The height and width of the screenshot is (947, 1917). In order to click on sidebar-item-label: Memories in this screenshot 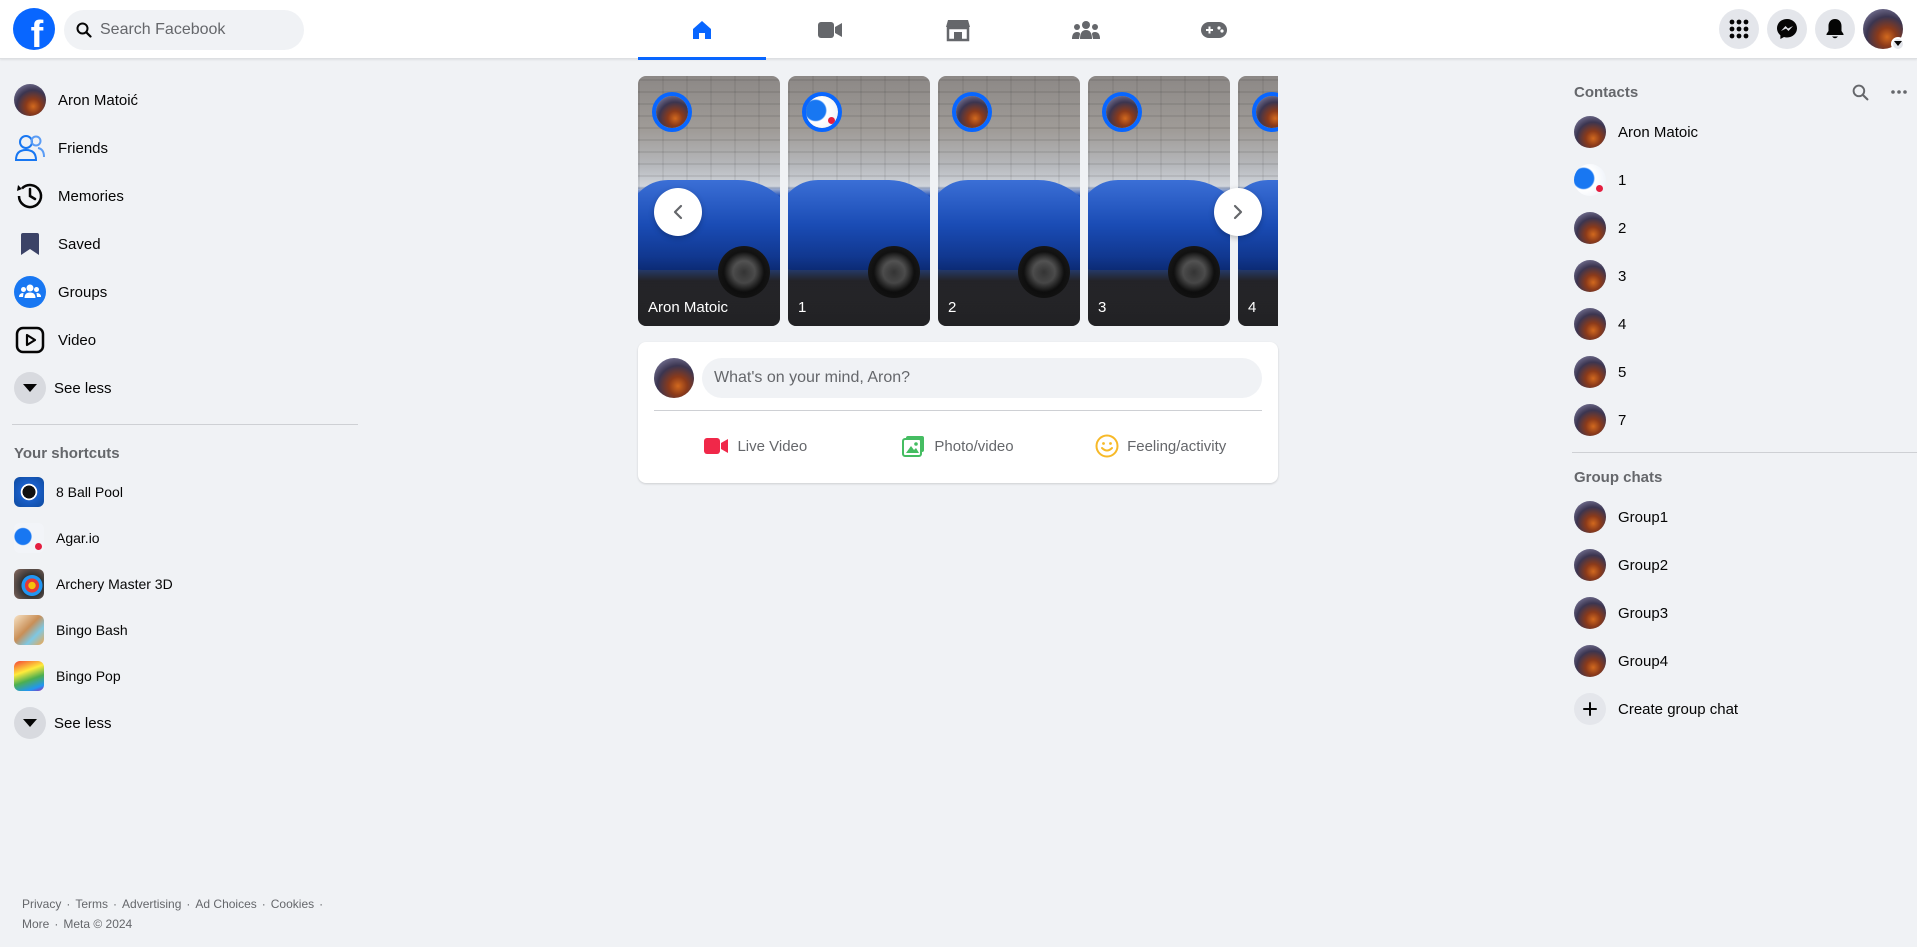, I will do `click(91, 196)`.